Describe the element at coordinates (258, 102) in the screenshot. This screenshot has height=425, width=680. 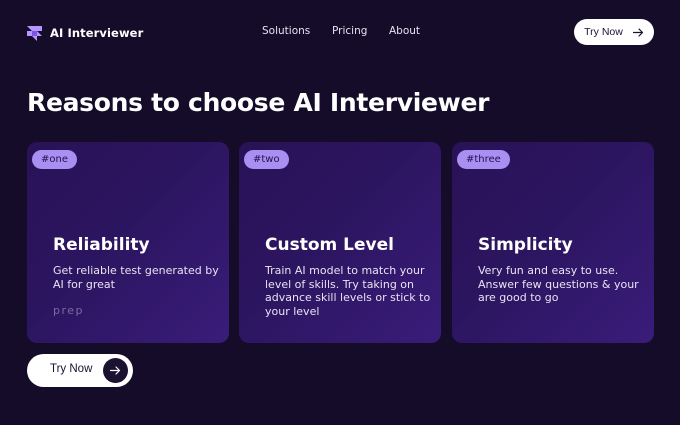
I see `page-title: Reasons to choose AI Interviewer` at that location.